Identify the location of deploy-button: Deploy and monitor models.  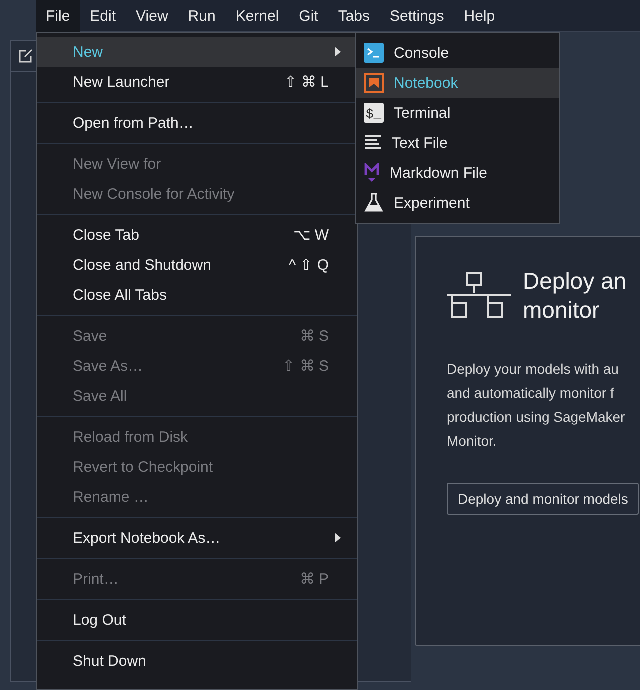
(543, 499).